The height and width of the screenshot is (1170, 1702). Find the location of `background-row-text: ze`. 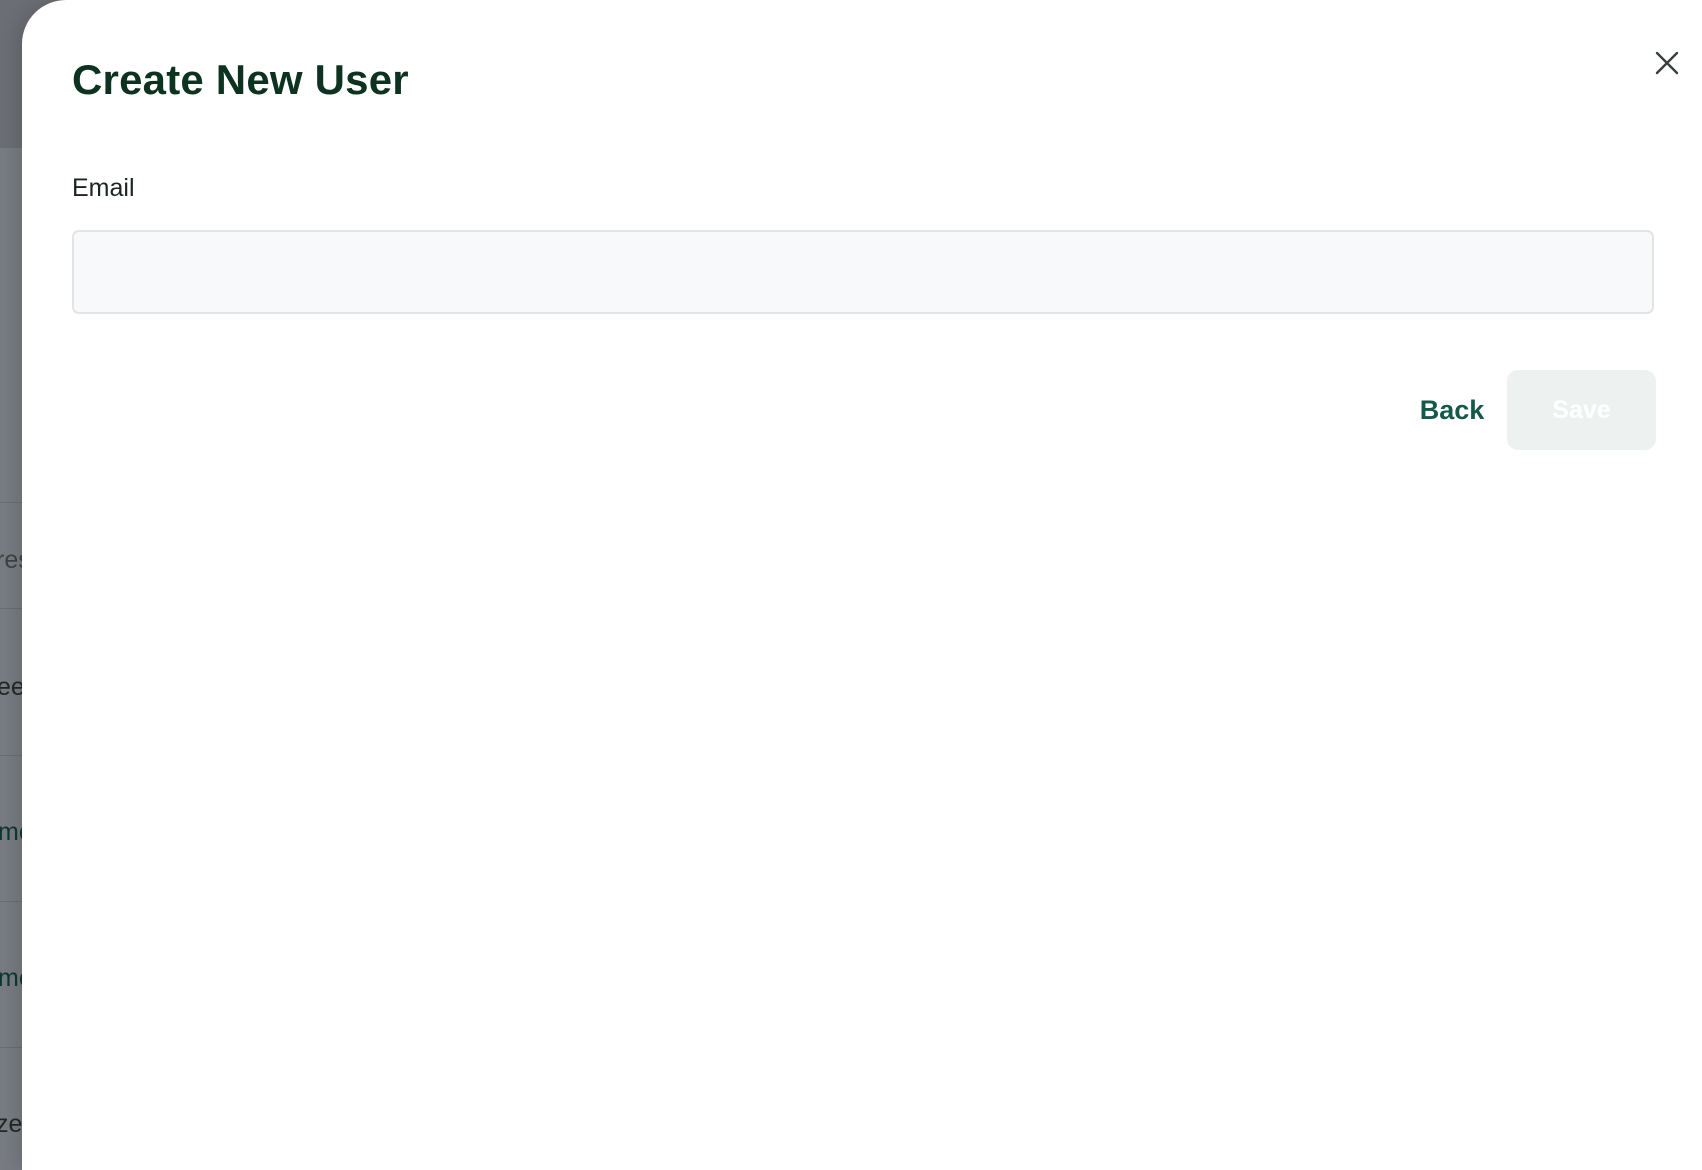

background-row-text: ze is located at coordinates (11, 1124).